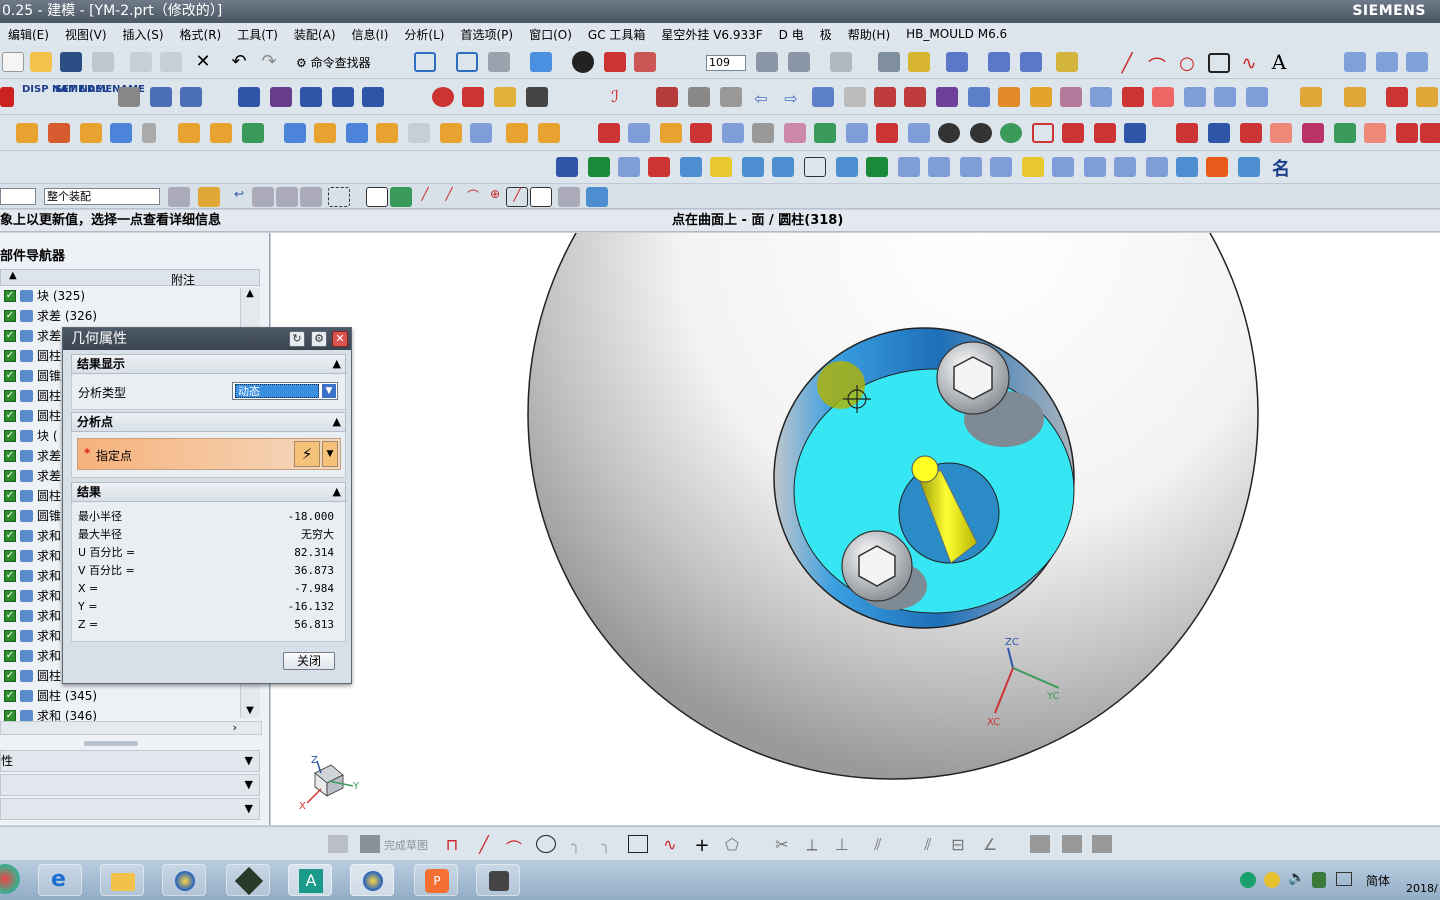 The image size is (1440, 900). I want to click on plugin-o-icon, so click(1001, 167).